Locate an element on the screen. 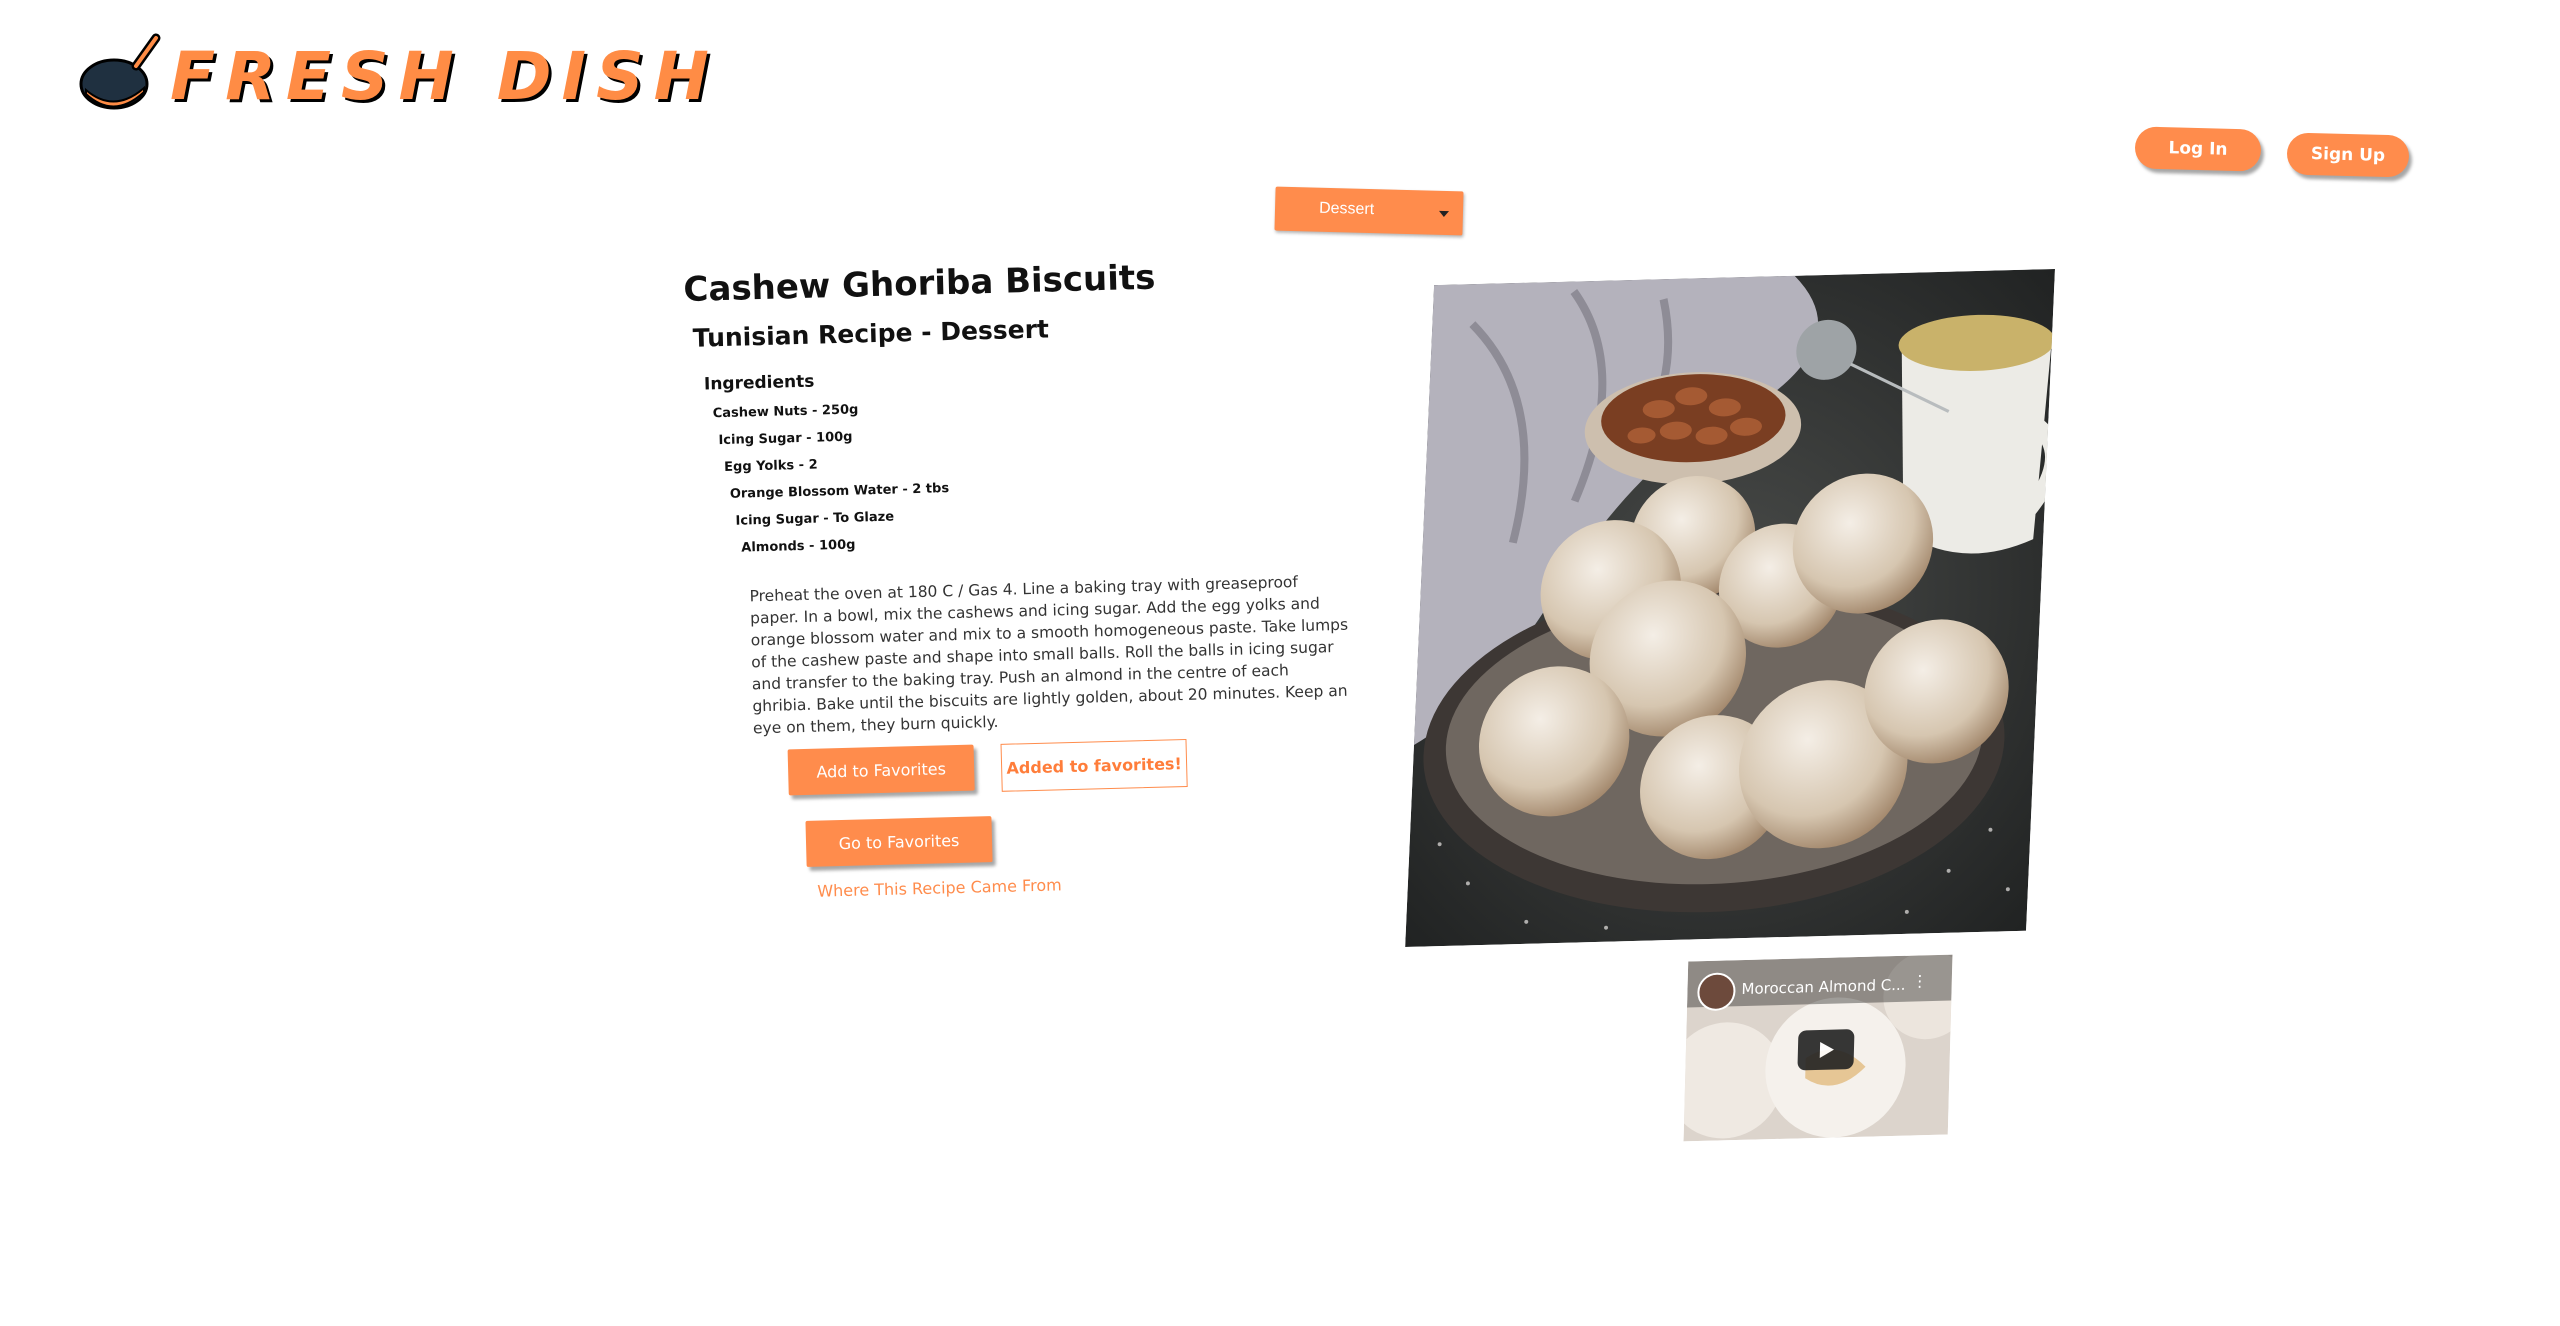 The image size is (2560, 1326). signup-button: Sign Up is located at coordinates (2348, 155).